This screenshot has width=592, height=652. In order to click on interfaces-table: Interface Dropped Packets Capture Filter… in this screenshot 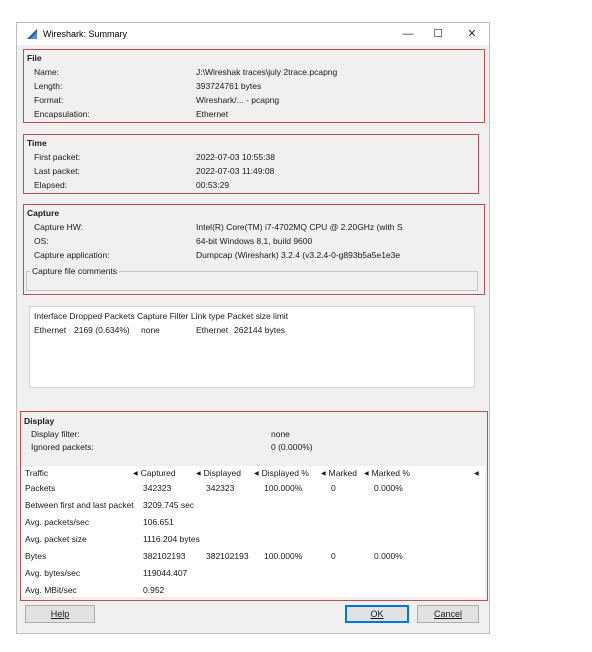, I will do `click(252, 347)`.